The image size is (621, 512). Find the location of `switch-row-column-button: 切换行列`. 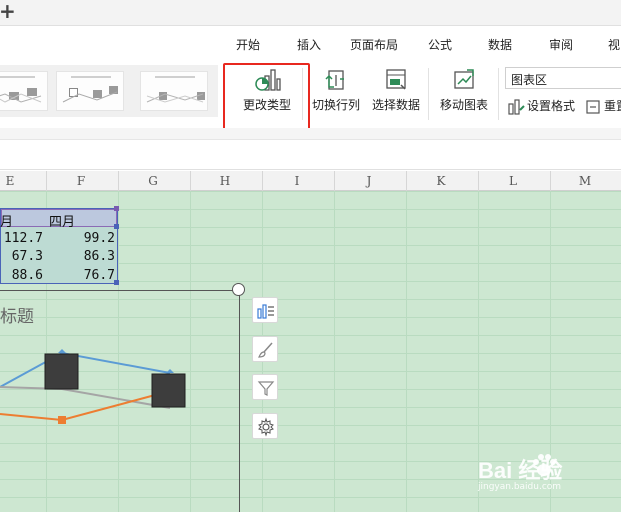

switch-row-column-button: 切换行列 is located at coordinates (336, 90).